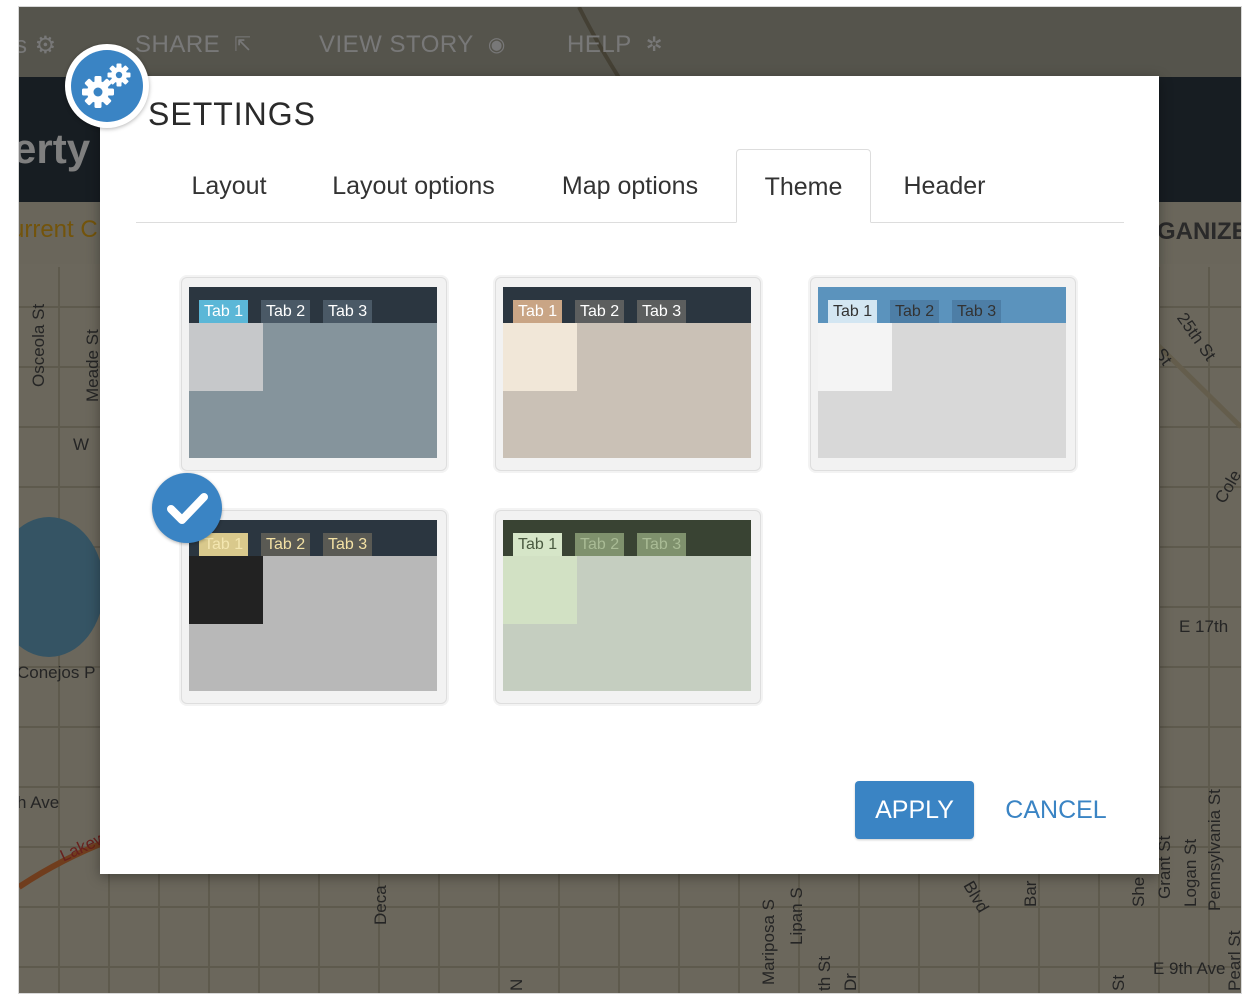  I want to click on cancel-button: CANCEL, so click(1056, 810).